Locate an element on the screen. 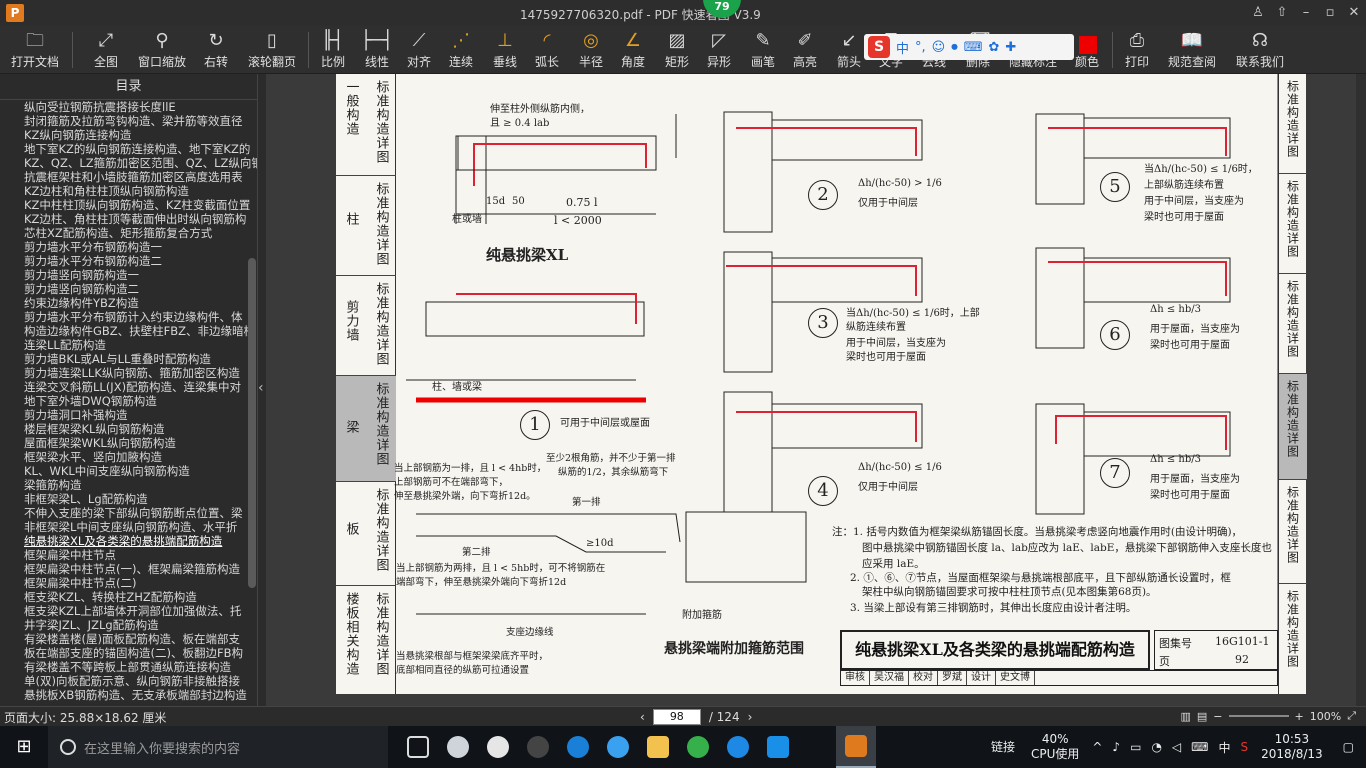 This screenshot has height=768, width=1366. chrome-like-icon is located at coordinates (538, 747).